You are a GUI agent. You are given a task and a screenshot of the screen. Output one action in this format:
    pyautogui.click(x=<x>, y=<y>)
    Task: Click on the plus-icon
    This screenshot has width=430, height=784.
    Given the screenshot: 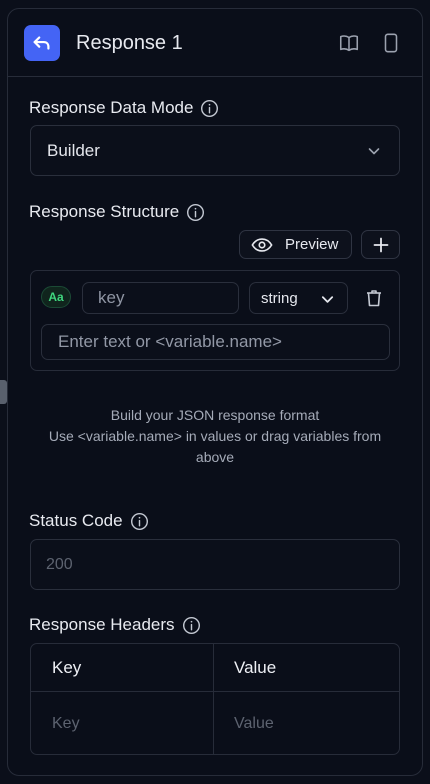 What is the action you would take?
    pyautogui.click(x=381, y=245)
    